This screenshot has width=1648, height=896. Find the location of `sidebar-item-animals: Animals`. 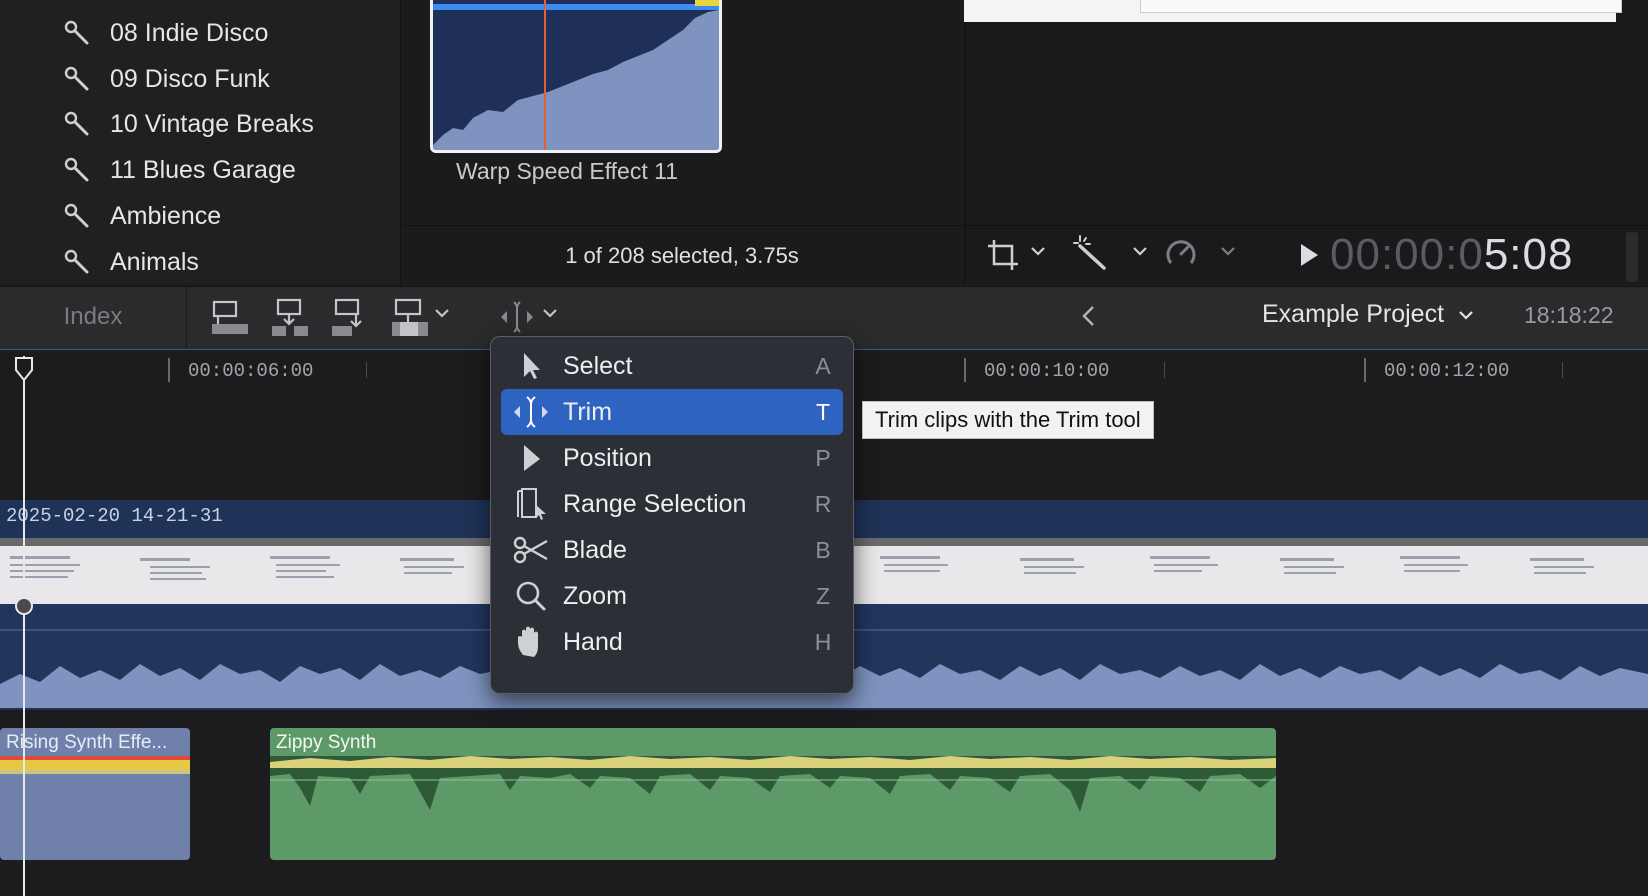

sidebar-item-animals: Animals is located at coordinates (130, 262).